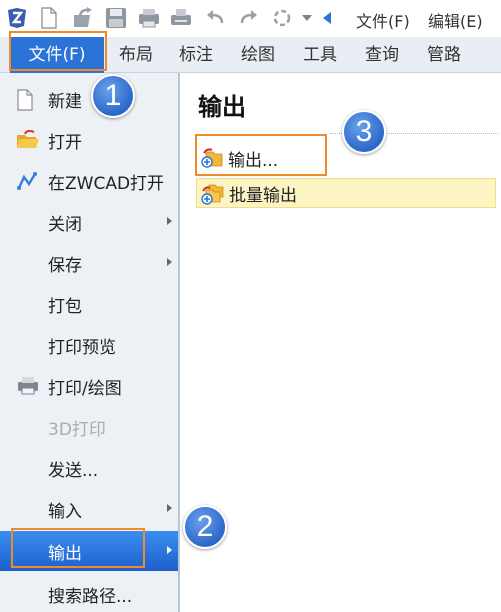 Image resolution: width=501 pixels, height=612 pixels. What do you see at coordinates (346, 193) in the screenshot?
I see `batch-export-item: 批量输出` at bounding box center [346, 193].